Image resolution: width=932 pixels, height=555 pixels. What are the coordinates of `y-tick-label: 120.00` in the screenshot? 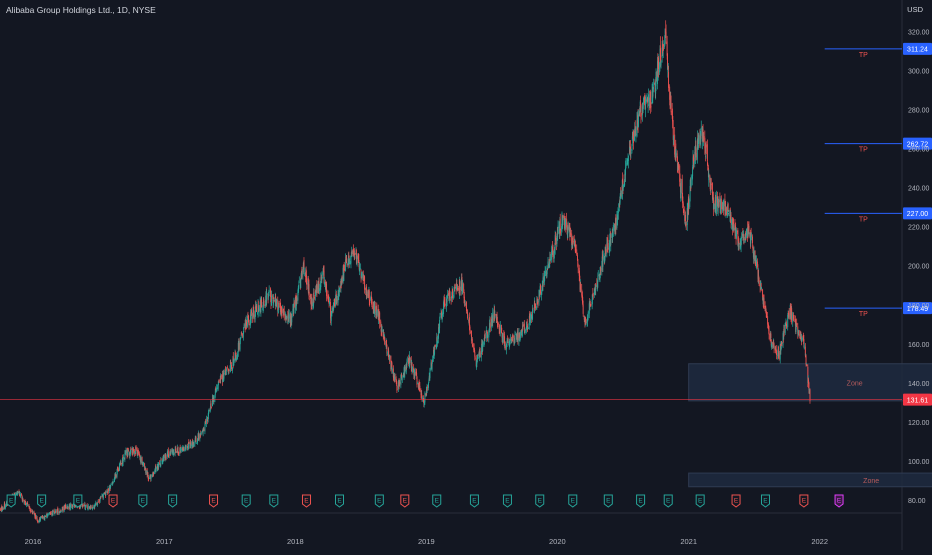 It's located at (919, 423).